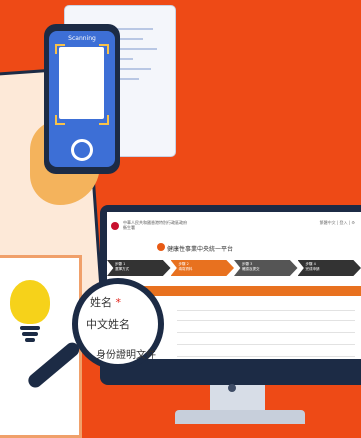 The width and height of the screenshot is (361, 438). Describe the element at coordinates (337, 223) in the screenshot. I see `top-right-links: 繁體中文 | 登入 | ⚙` at that location.